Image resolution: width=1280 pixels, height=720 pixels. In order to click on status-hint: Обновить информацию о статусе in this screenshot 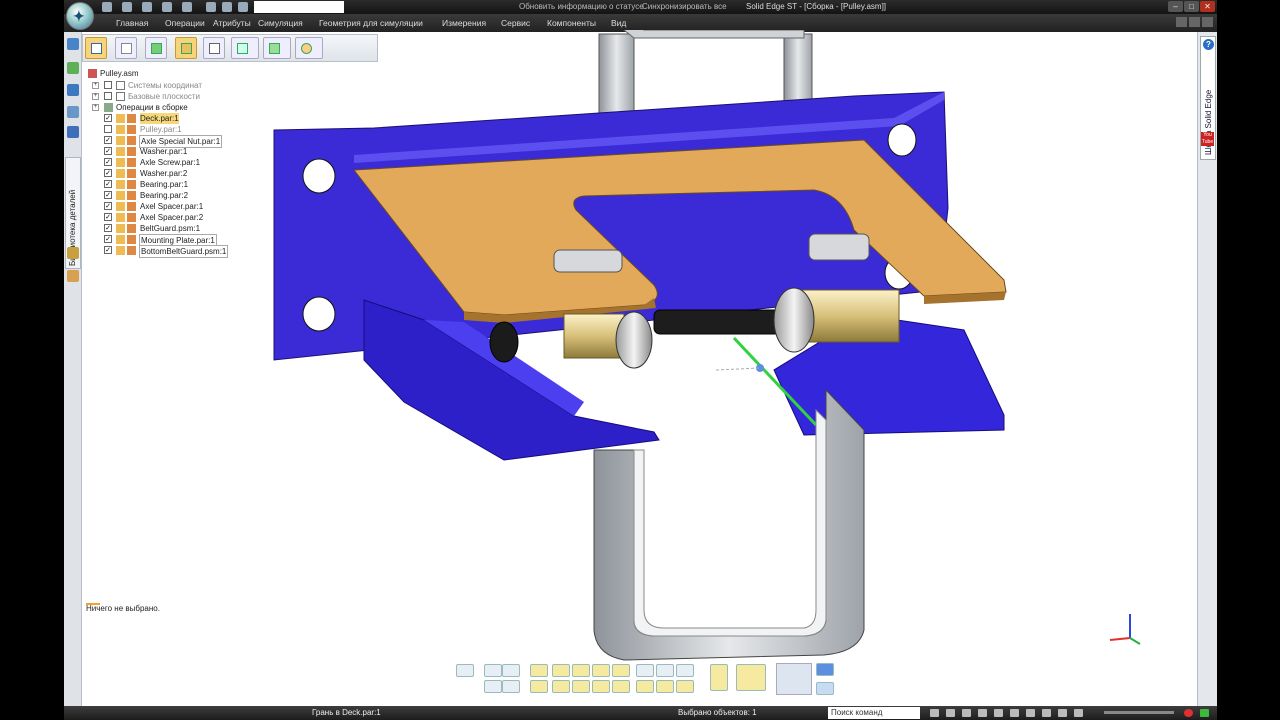, I will do `click(581, 6)`.